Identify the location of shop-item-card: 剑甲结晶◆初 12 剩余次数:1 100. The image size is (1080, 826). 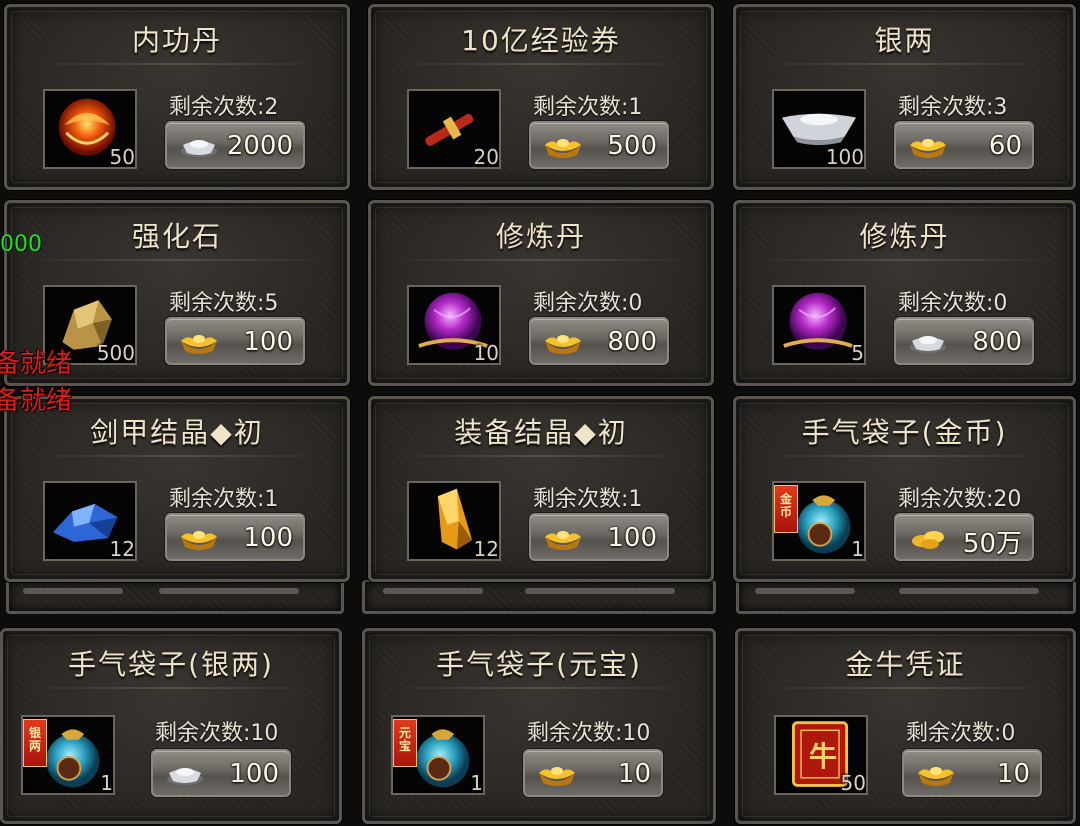
(177, 489).